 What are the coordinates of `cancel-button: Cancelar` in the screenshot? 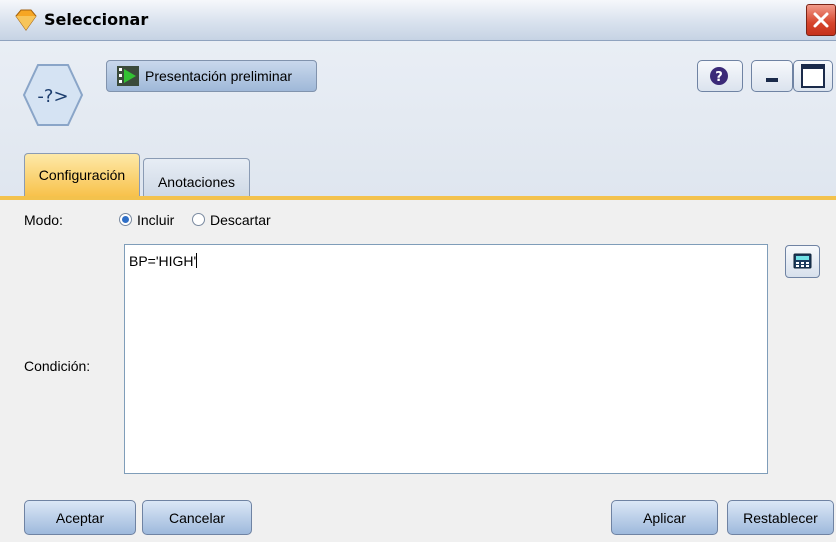 It's located at (197, 517).